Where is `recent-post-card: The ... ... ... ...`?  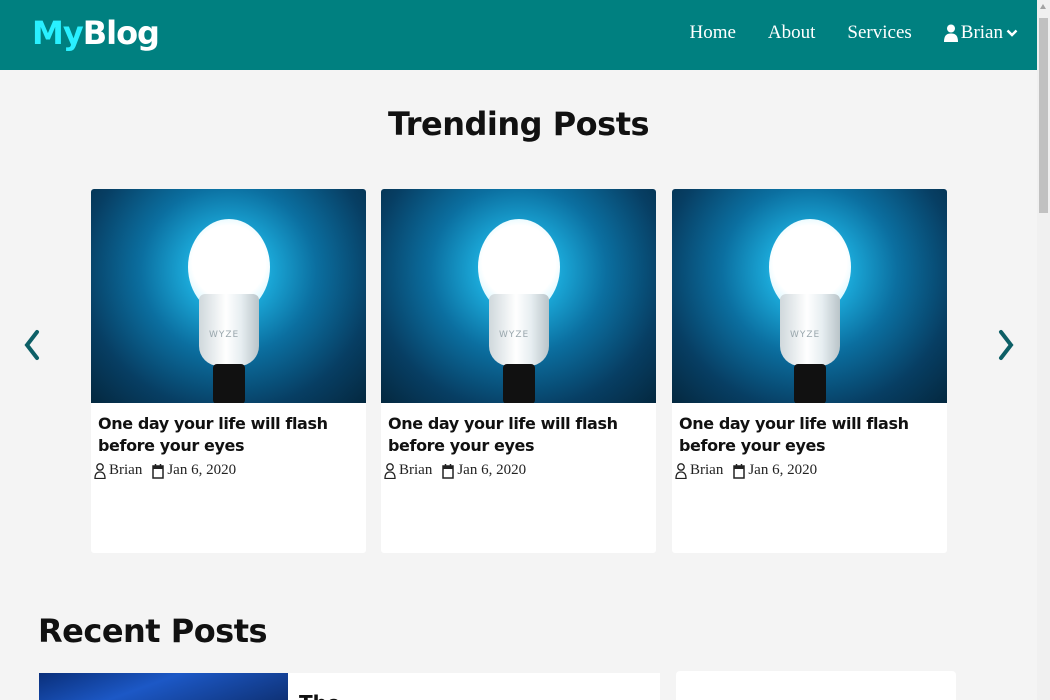 recent-post-card: The ... ... ... ... is located at coordinates (349, 686).